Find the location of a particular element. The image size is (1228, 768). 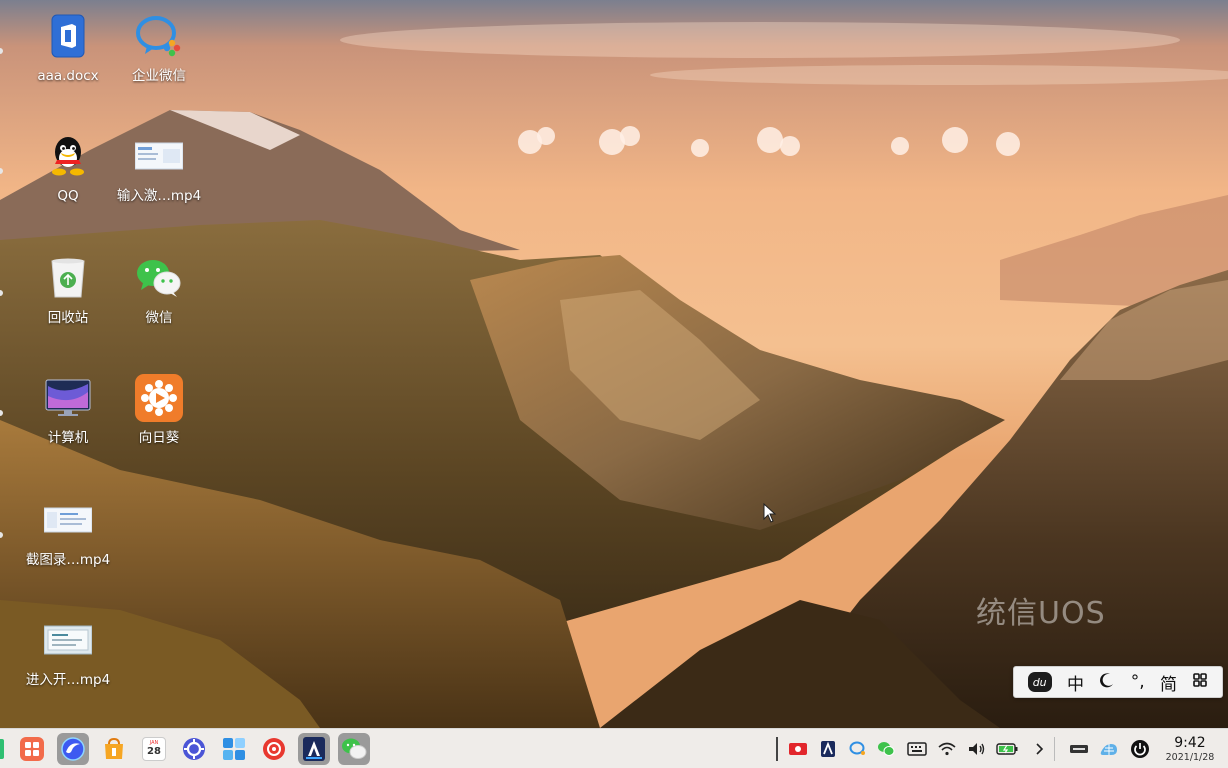

trash-icon is located at coordinates (68, 278).